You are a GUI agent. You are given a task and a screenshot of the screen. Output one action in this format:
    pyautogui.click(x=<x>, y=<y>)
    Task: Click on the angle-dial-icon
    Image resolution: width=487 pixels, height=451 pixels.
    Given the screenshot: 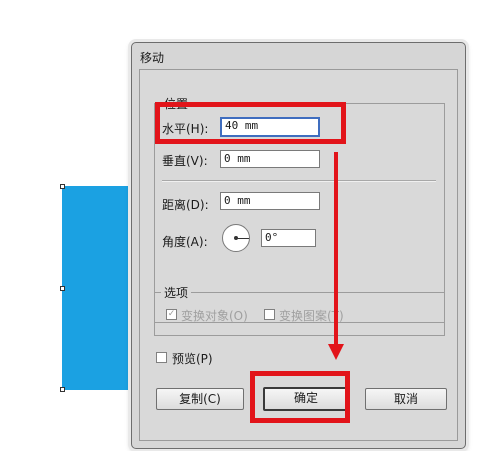 What is the action you would take?
    pyautogui.click(x=236, y=238)
    